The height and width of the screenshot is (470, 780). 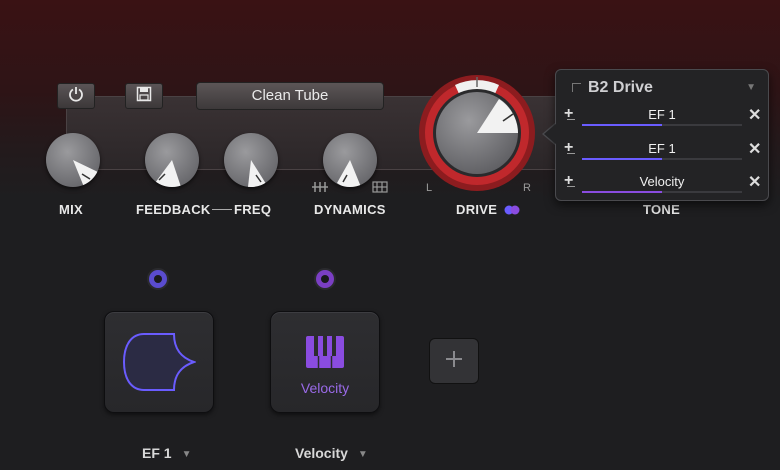 What do you see at coordinates (253, 209) in the screenshot?
I see `freq-label: FREQ` at bounding box center [253, 209].